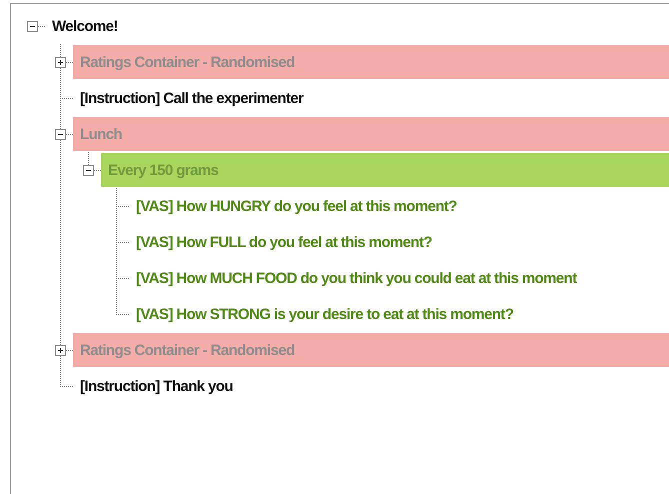 The height and width of the screenshot is (494, 669). I want to click on tree-item: [VAS] How MUCH FOOD do you think you could eat at this moment, so click(356, 278).